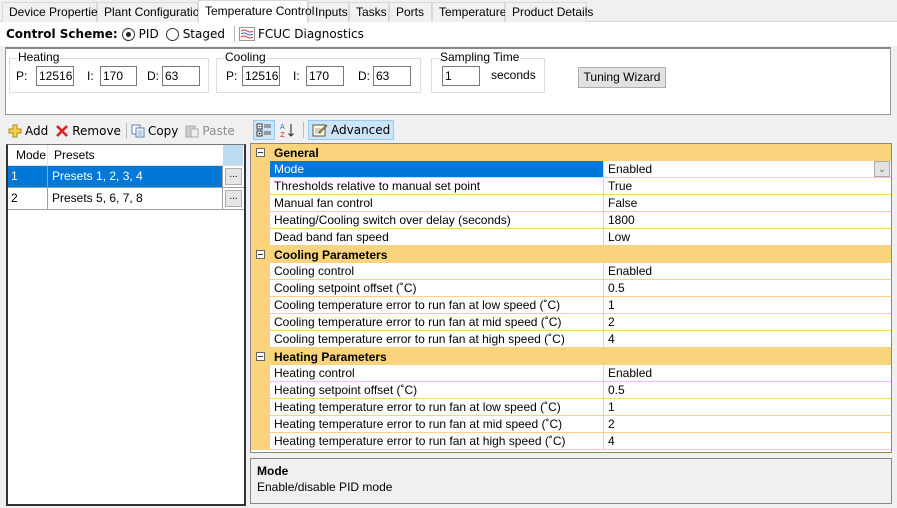  I want to click on advanced-button: Advanced, so click(351, 130).